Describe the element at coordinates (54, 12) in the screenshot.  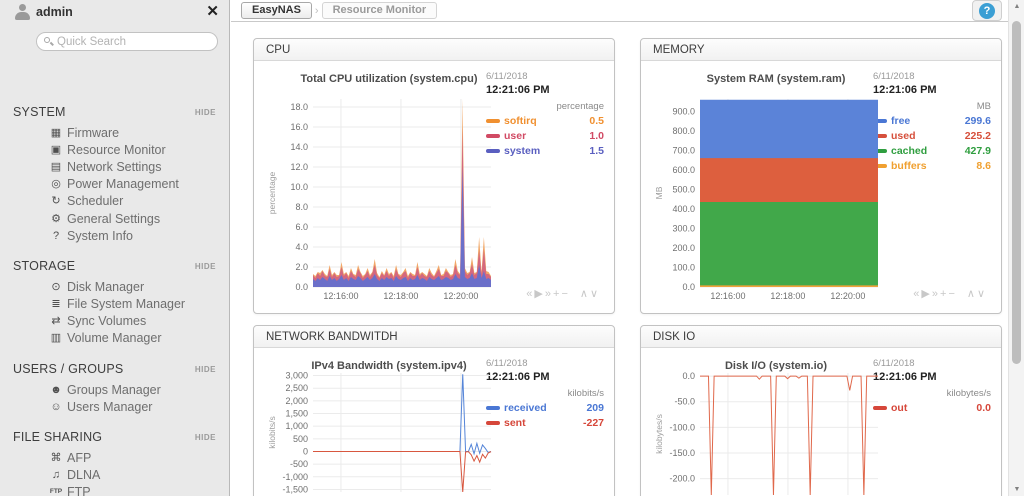
I see `logged-in-user: admin` at that location.